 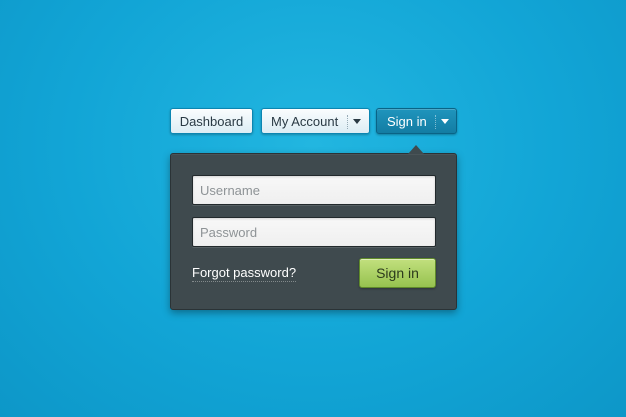 What do you see at coordinates (314, 190) in the screenshot?
I see `username-input` at bounding box center [314, 190].